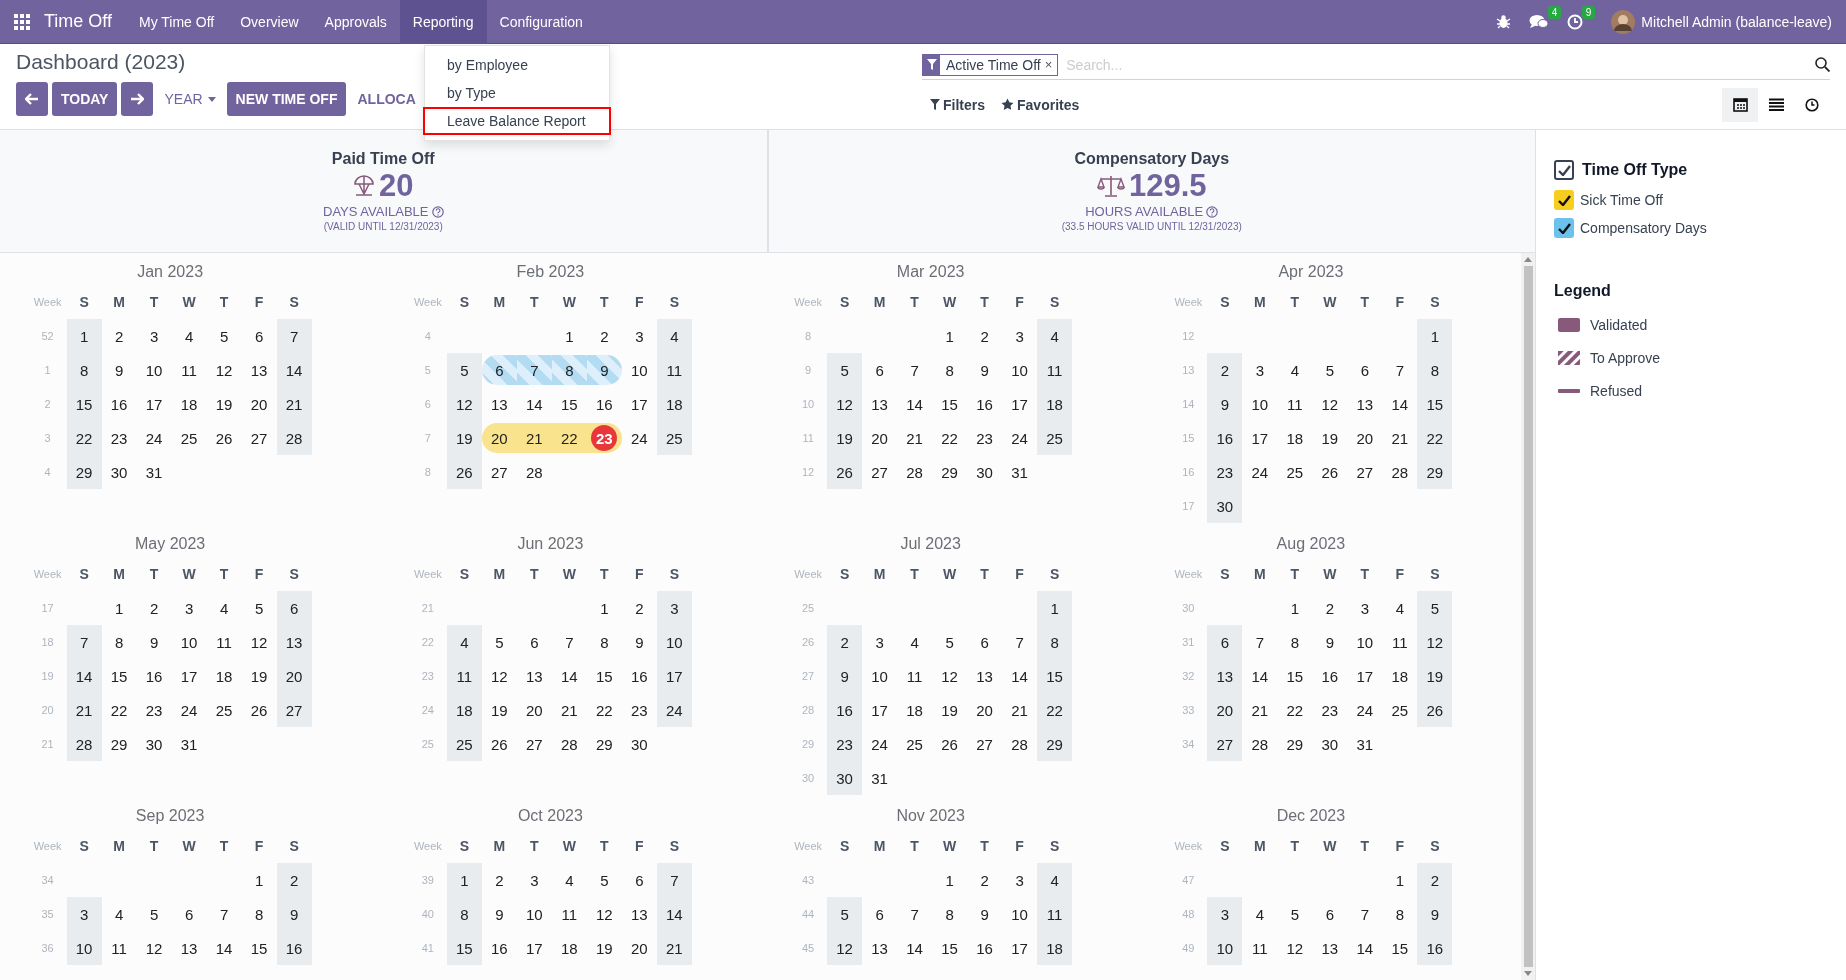 The width and height of the screenshot is (1846, 980). Describe the element at coordinates (22, 21) in the screenshot. I see `apps-grid-icon` at that location.